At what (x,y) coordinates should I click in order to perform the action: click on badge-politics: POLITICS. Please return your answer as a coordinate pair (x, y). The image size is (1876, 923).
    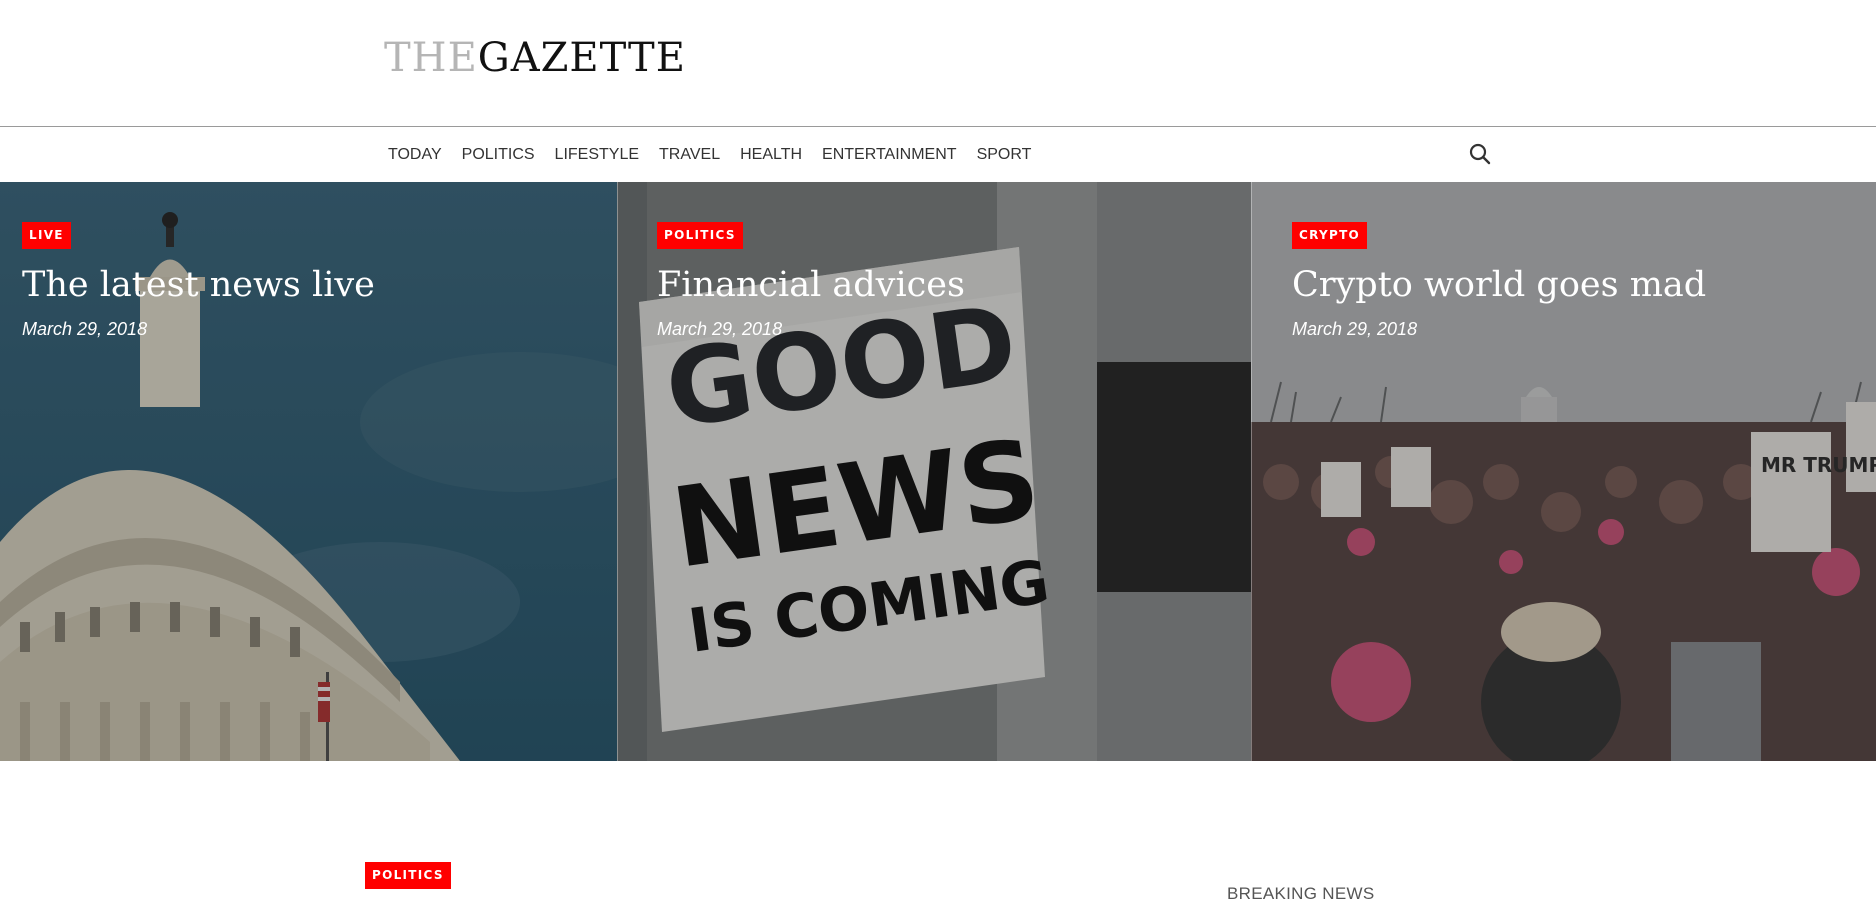
    Looking at the image, I should click on (700, 235).